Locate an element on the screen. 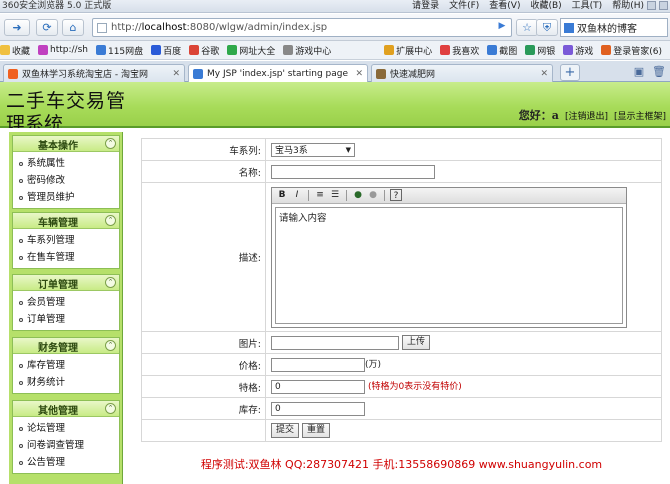 Image resolution: width=670 pixels, height=484 pixels. globe-icon is located at coordinates (43, 50).